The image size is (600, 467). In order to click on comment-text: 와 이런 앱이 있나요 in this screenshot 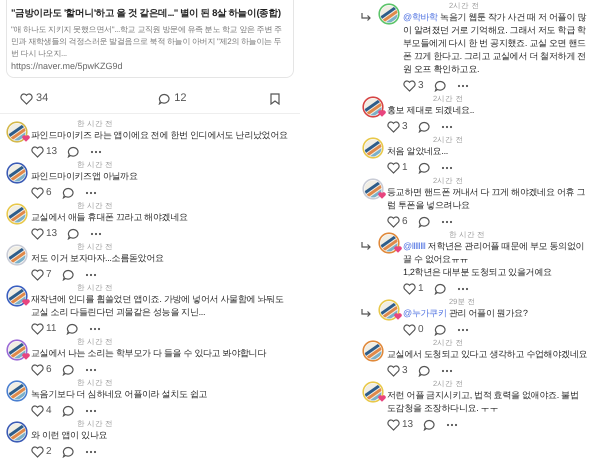, I will do `click(69, 435)`.